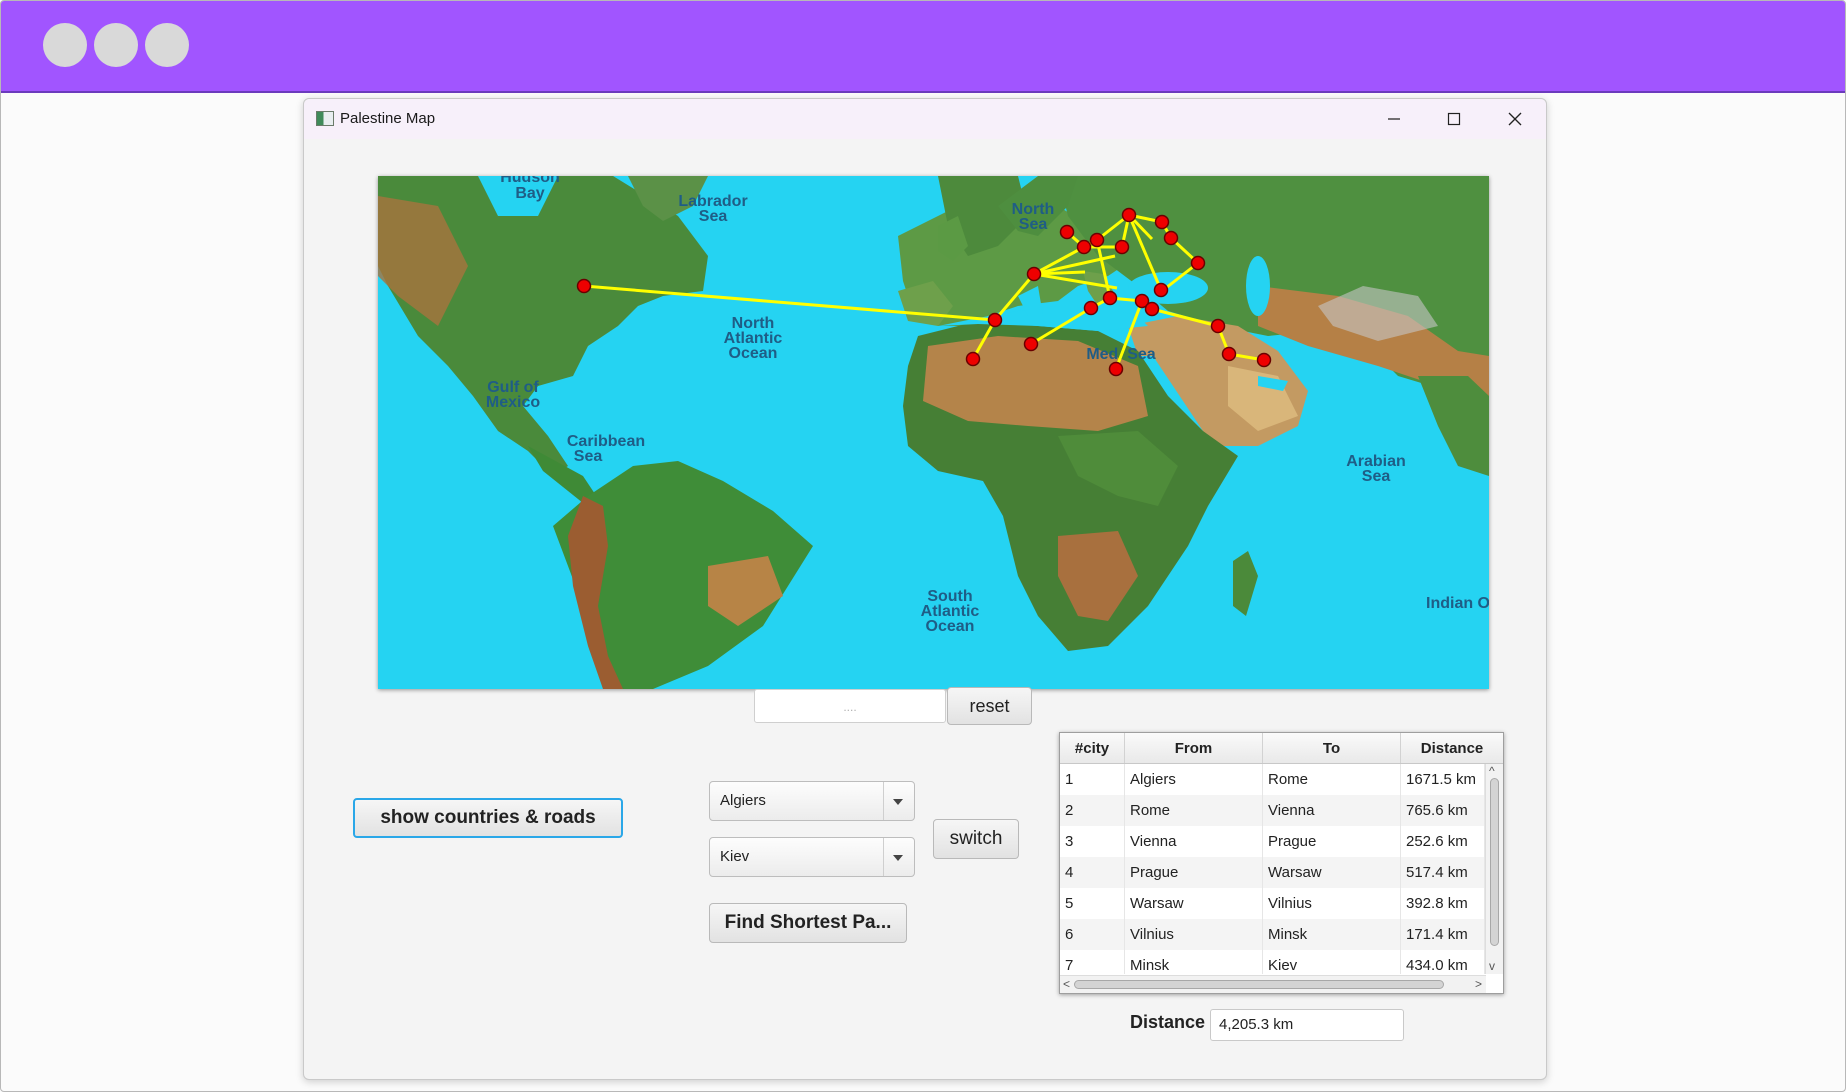 Image resolution: width=1846 pixels, height=1092 pixels. I want to click on cell-to: Warsaw, so click(1332, 872).